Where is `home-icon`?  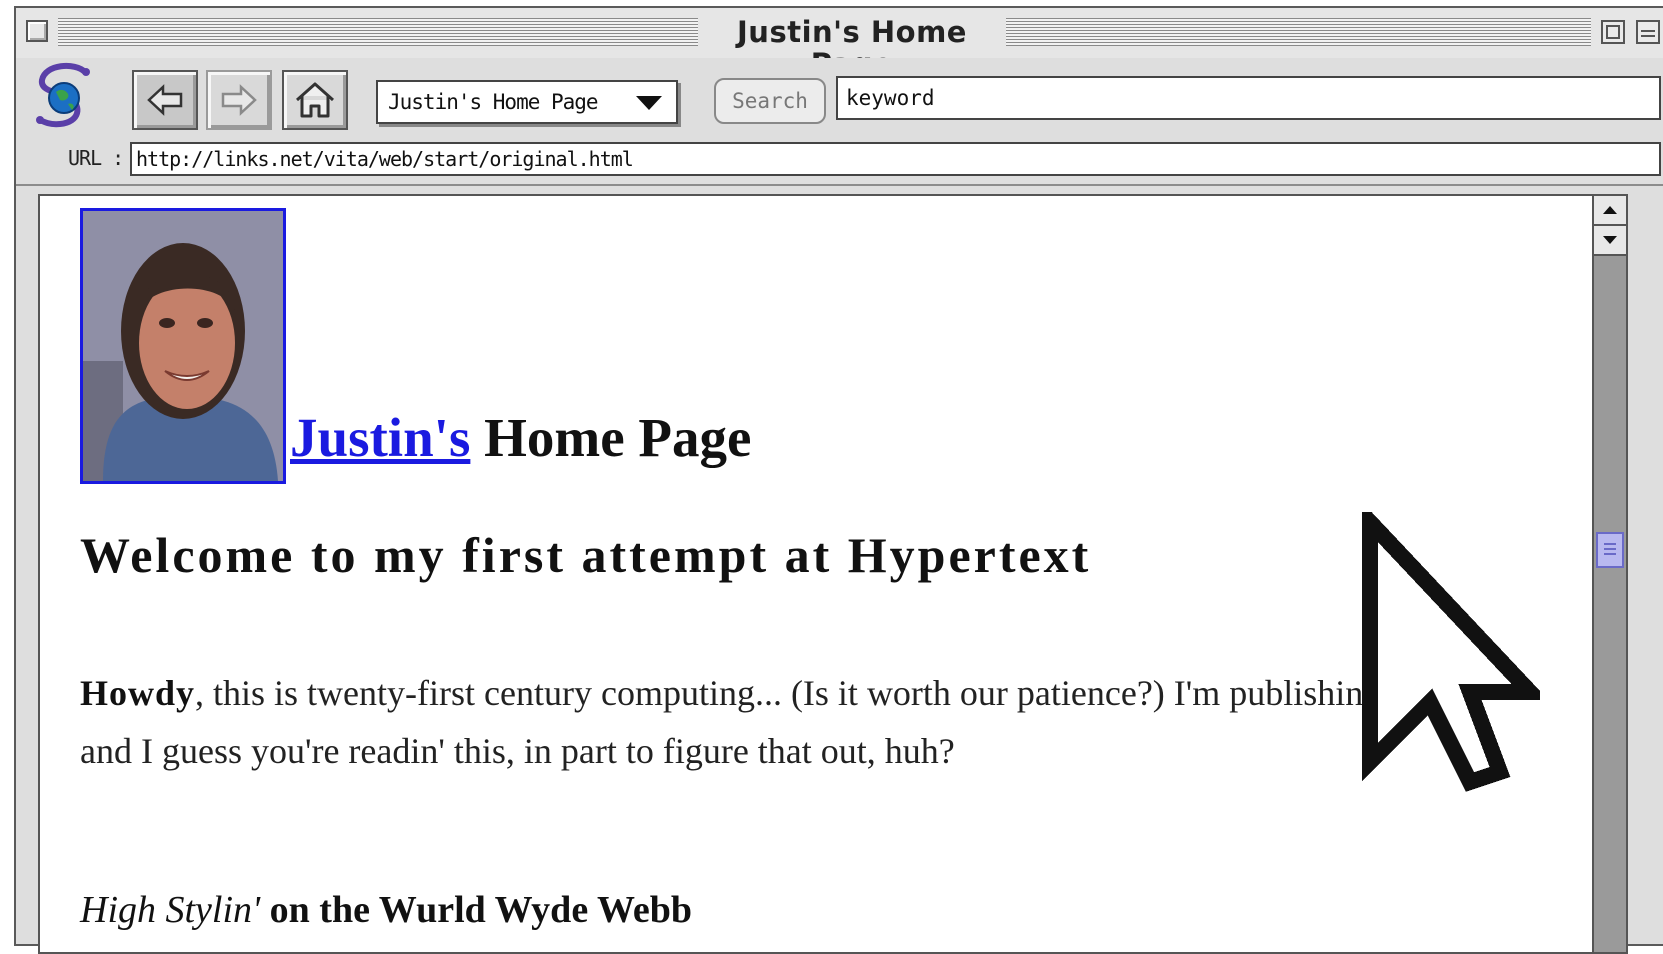 home-icon is located at coordinates (315, 100).